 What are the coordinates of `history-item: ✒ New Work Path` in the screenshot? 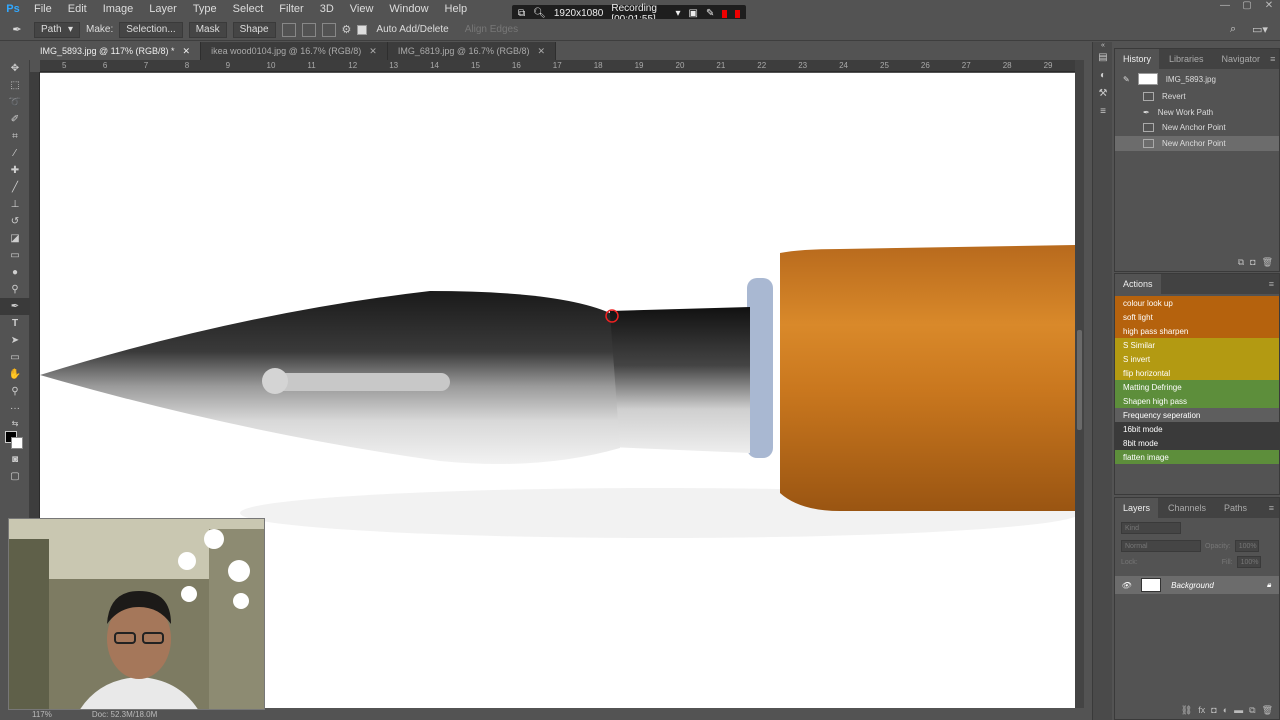 It's located at (1197, 113).